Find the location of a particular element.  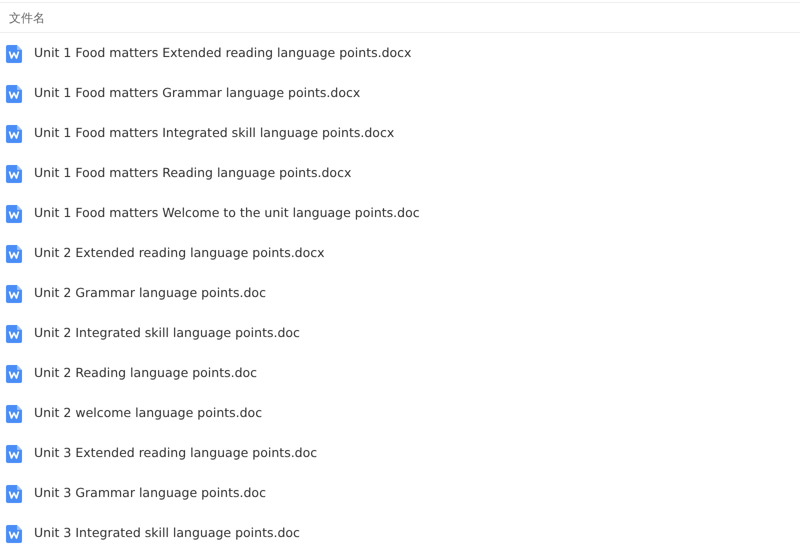

file-name: Unit 3 Grammar language points.doc is located at coordinates (150, 493).